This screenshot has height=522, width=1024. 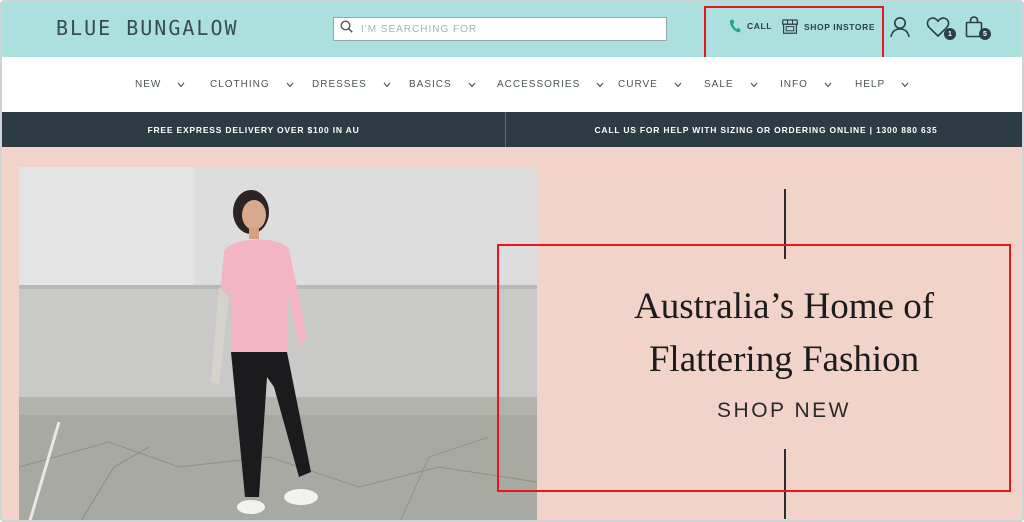 What do you see at coordinates (790, 26) in the screenshot?
I see `store-icon` at bounding box center [790, 26].